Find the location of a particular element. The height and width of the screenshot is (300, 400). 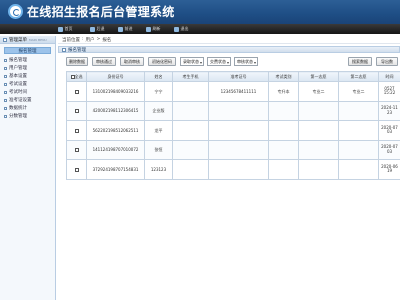

panel-icon is located at coordinates (64, 49).